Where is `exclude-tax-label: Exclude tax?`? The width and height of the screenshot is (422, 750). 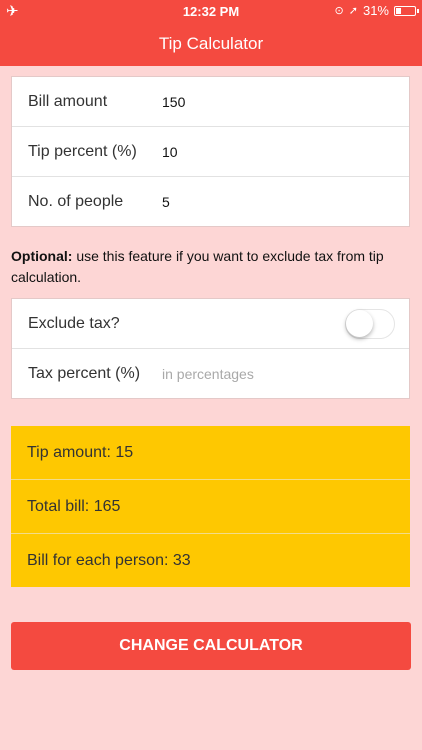
exclude-tax-label: Exclude tax? is located at coordinates (74, 323).